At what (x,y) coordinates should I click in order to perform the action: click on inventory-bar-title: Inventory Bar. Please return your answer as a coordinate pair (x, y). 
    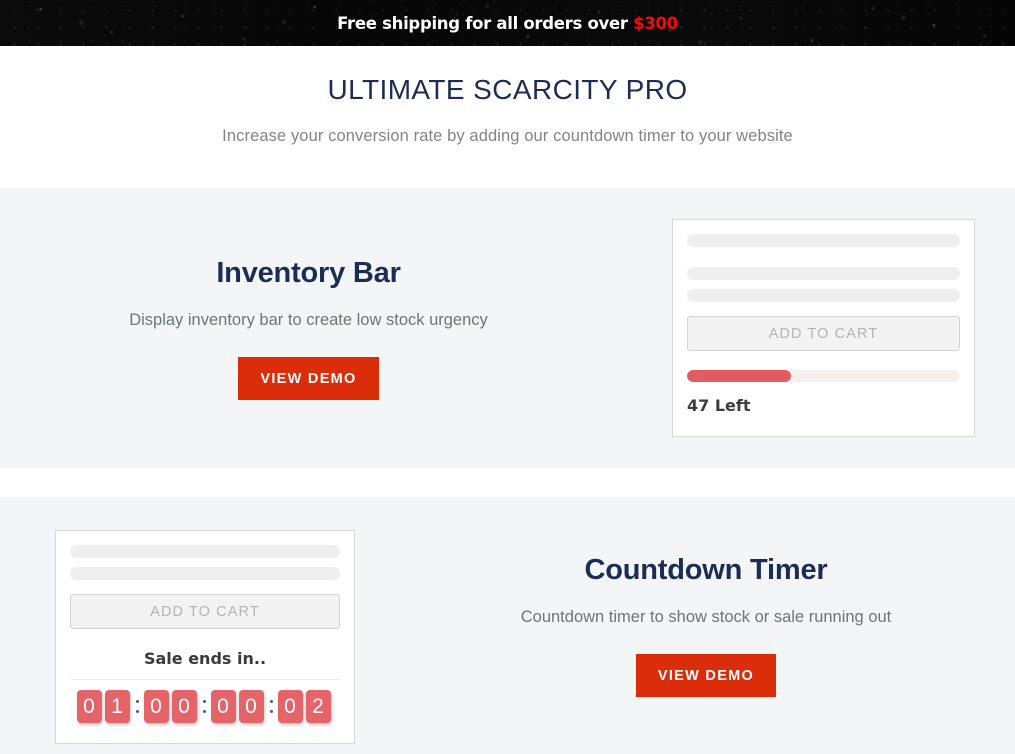
    Looking at the image, I should click on (308, 272).